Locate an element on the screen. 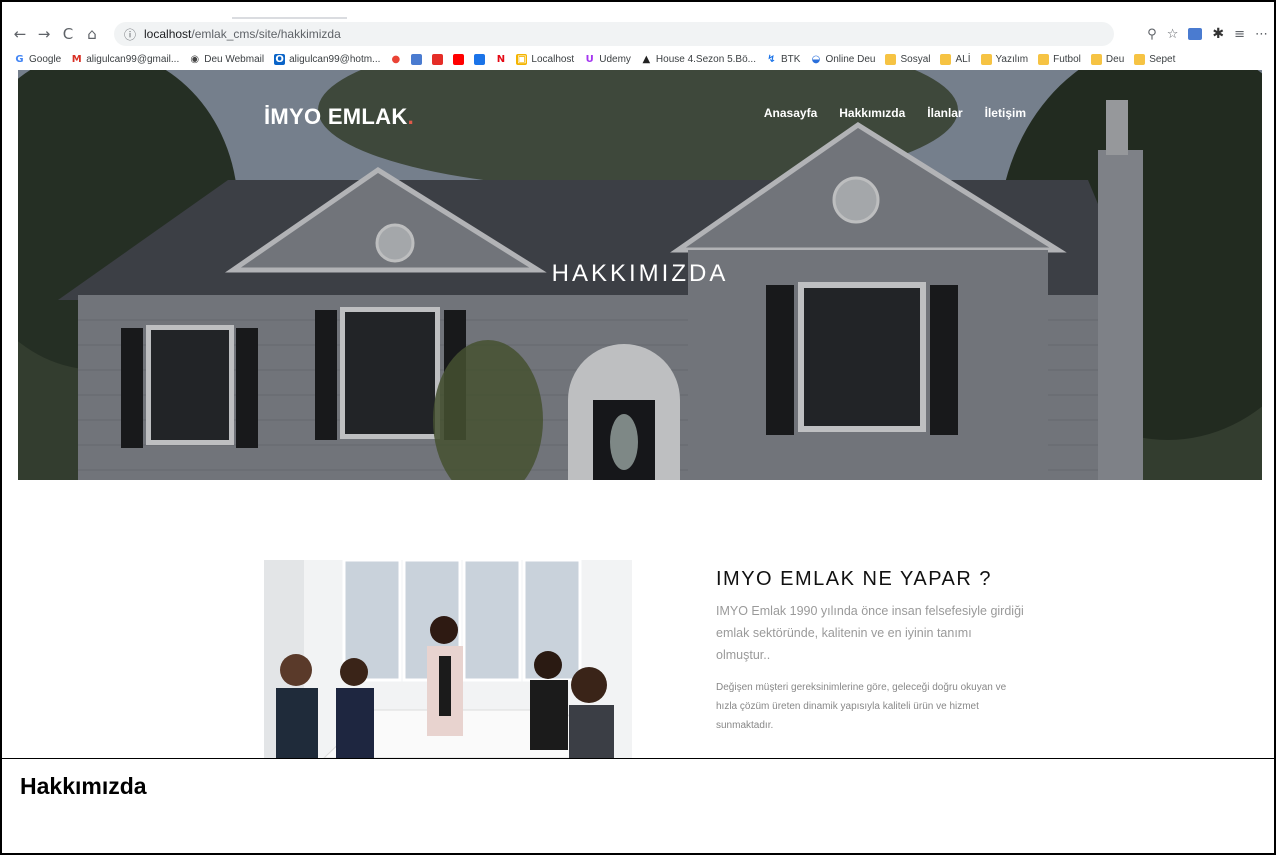  udemy-icon: U is located at coordinates (589, 59).